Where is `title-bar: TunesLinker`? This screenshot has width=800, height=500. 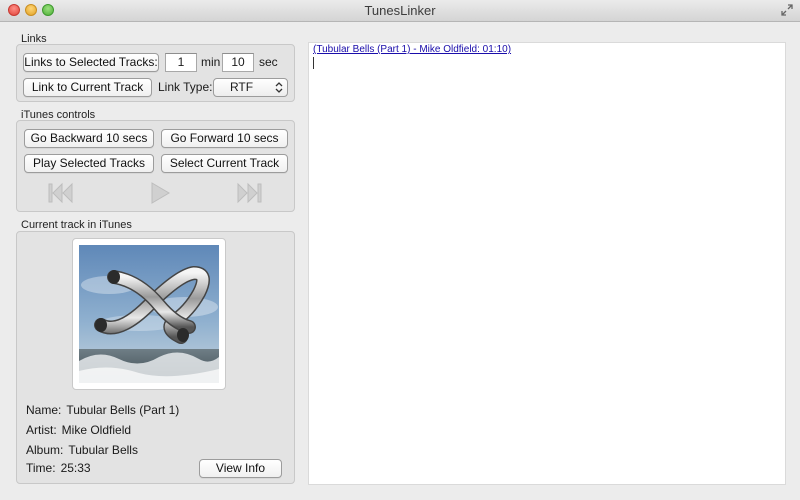 title-bar: TunesLinker is located at coordinates (400, 11).